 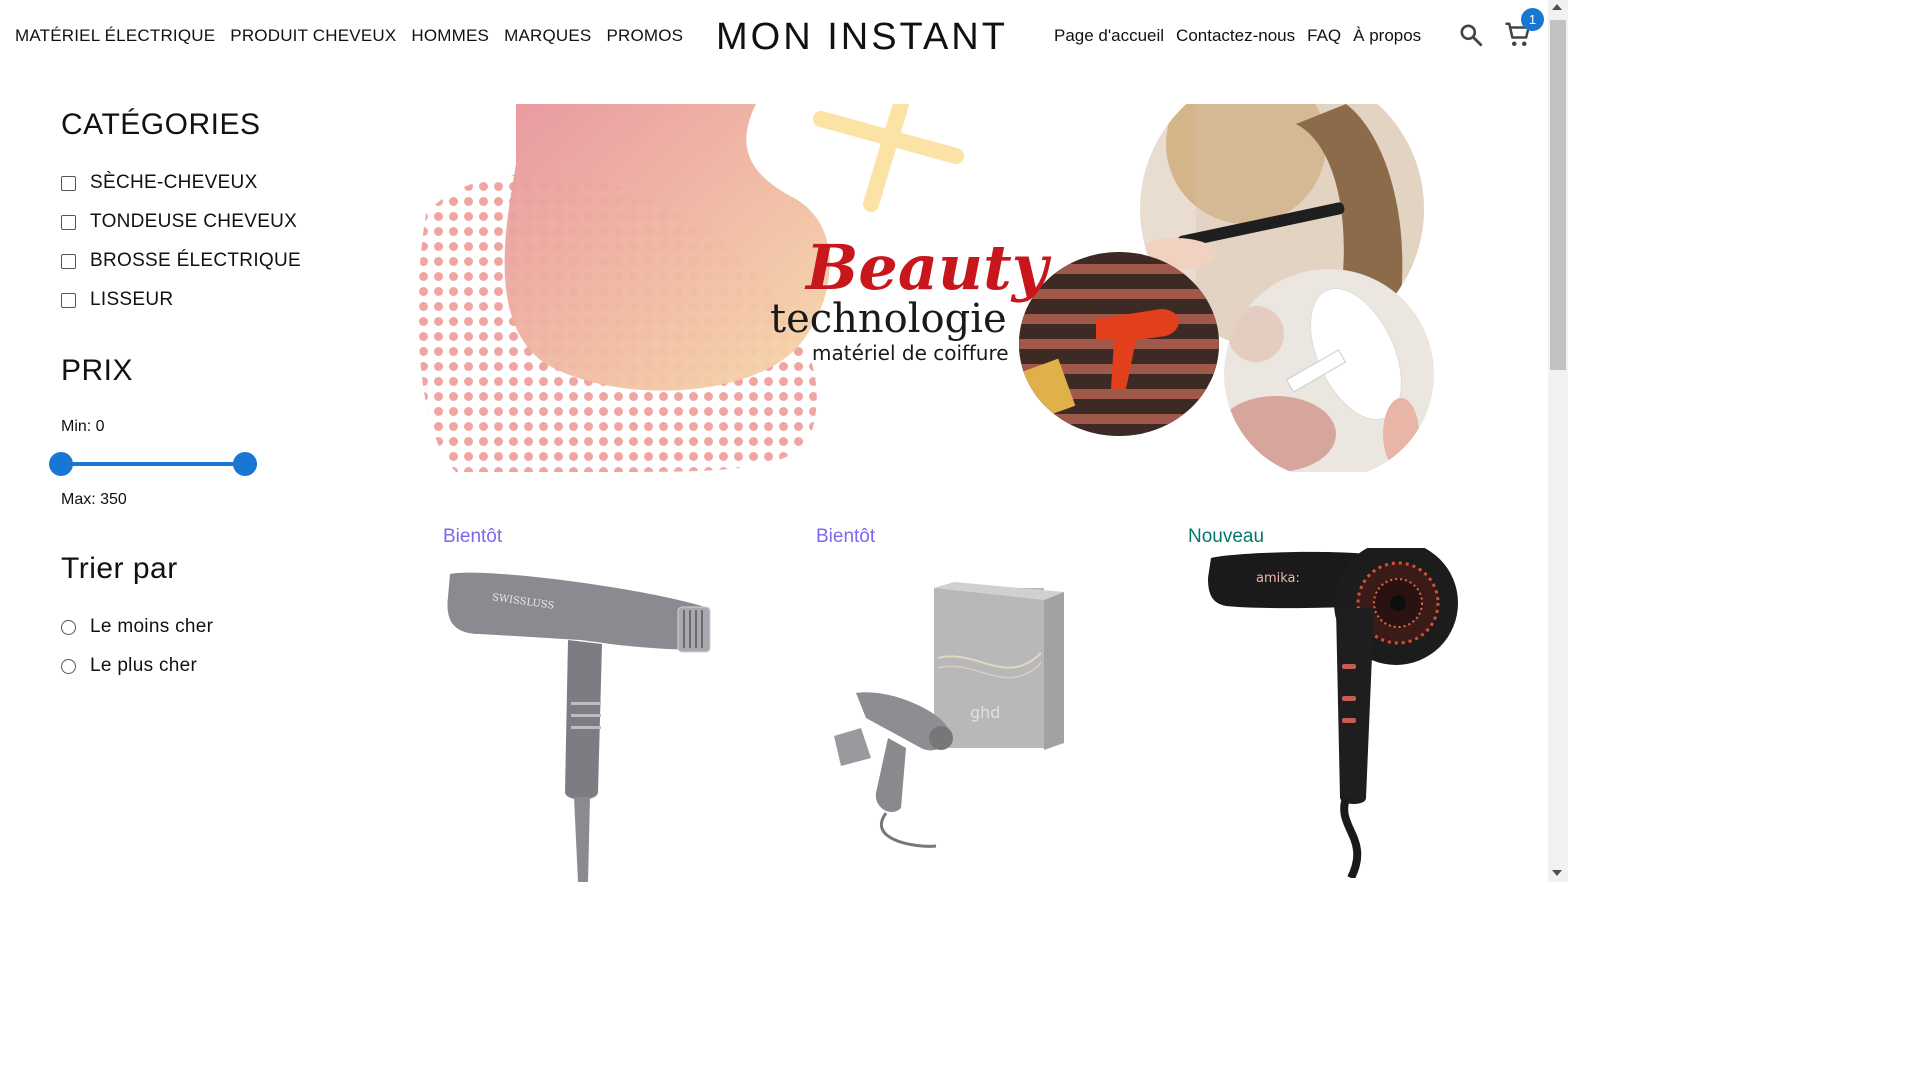 I want to click on price-range-slider, so click(x=153, y=464).